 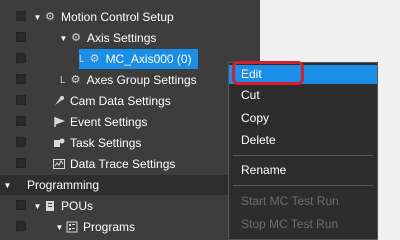 What do you see at coordinates (290, 224) in the screenshot?
I see `menu-item-stop-mc-test-run: Stop MC Test Run` at bounding box center [290, 224].